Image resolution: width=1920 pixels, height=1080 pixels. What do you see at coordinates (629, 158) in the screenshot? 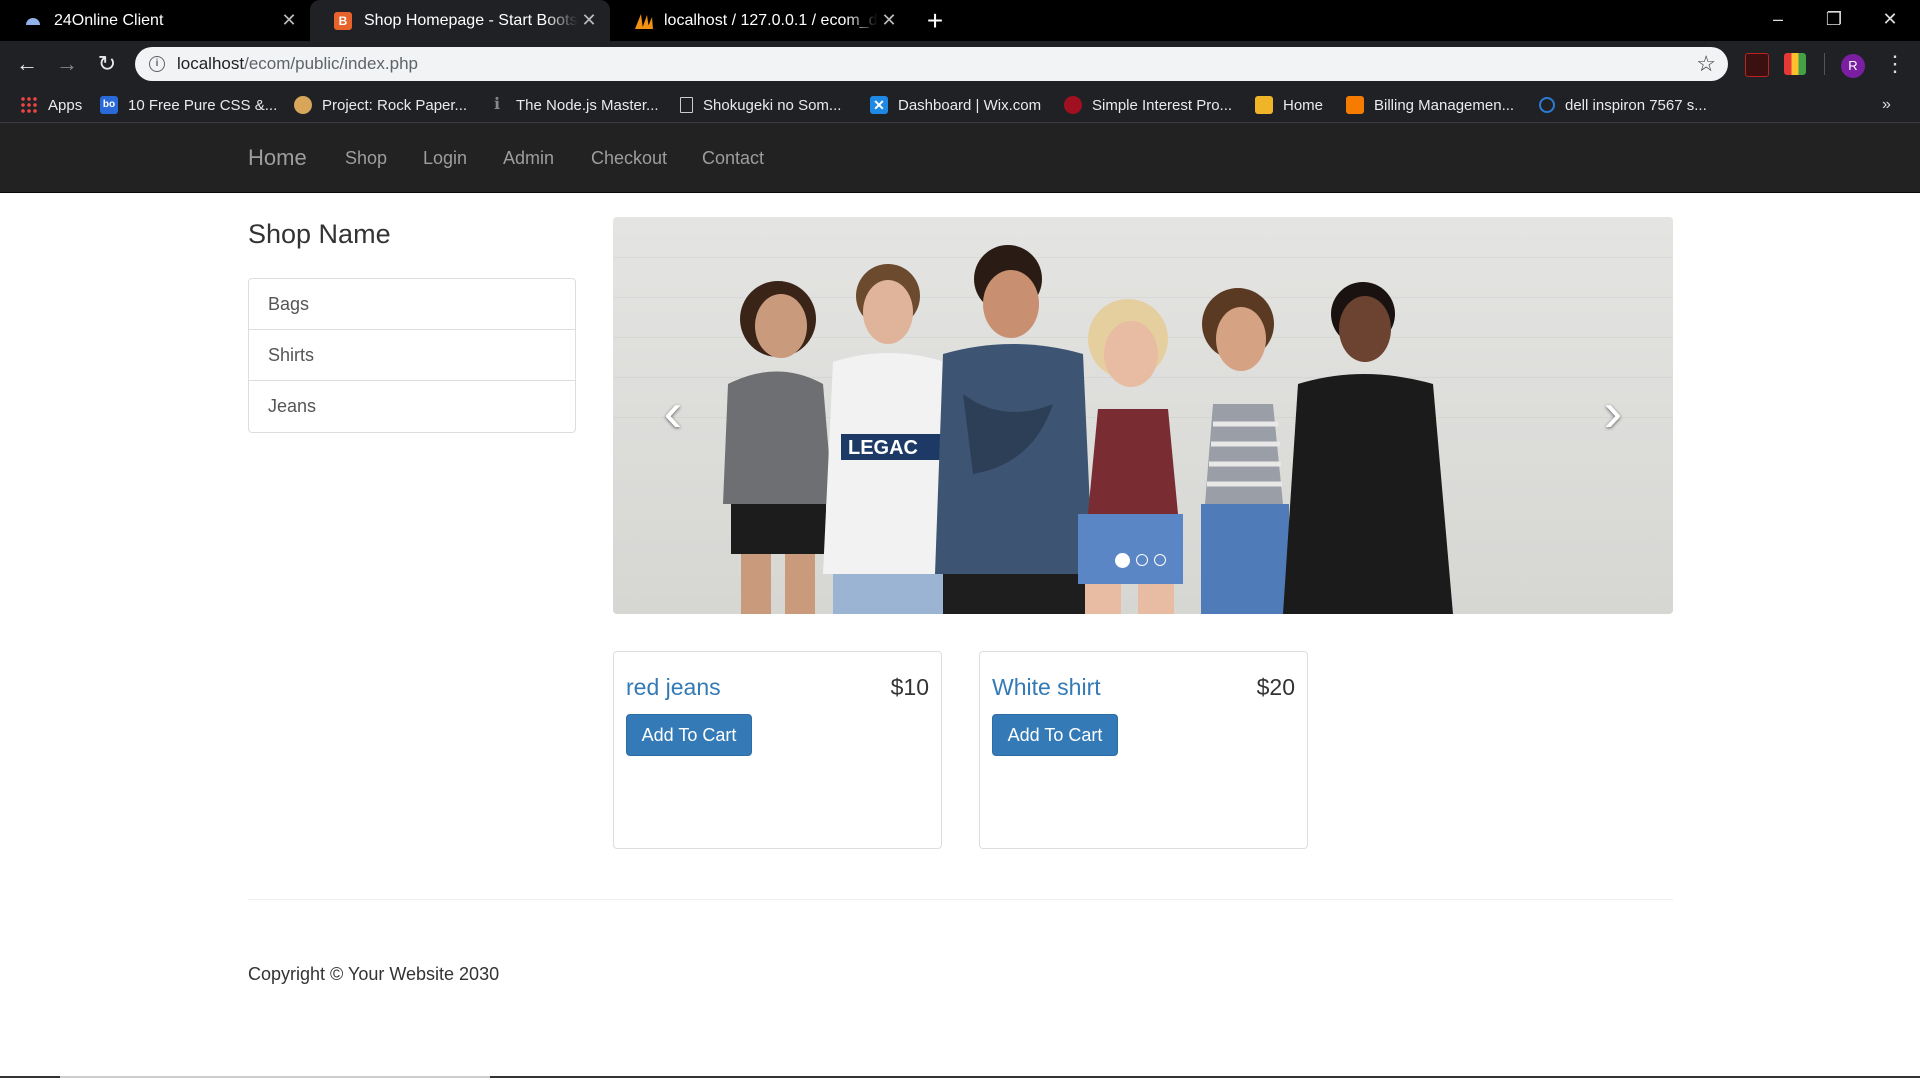
I see `nav-link-checkout: Checkout` at bounding box center [629, 158].